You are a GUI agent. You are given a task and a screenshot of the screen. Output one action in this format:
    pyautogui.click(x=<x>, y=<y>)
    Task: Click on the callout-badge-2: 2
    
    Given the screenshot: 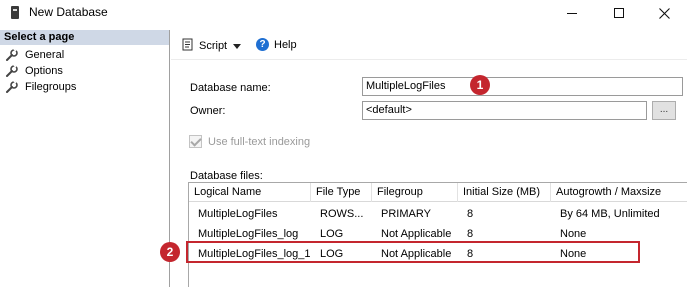 What is the action you would take?
    pyautogui.click(x=170, y=252)
    